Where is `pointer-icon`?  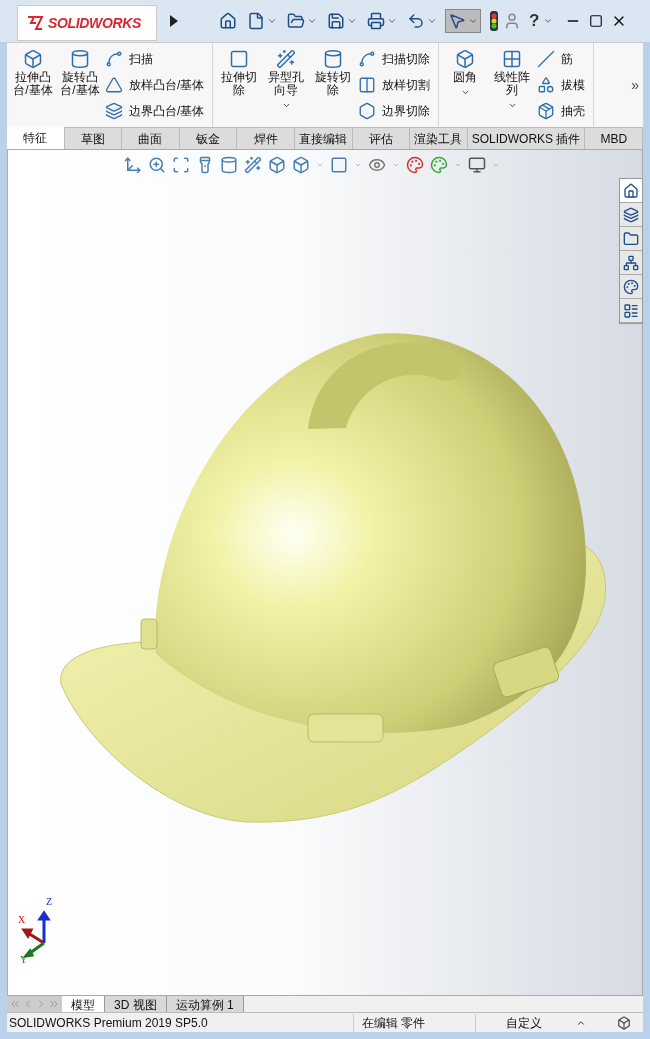
pointer-icon is located at coordinates (457, 21).